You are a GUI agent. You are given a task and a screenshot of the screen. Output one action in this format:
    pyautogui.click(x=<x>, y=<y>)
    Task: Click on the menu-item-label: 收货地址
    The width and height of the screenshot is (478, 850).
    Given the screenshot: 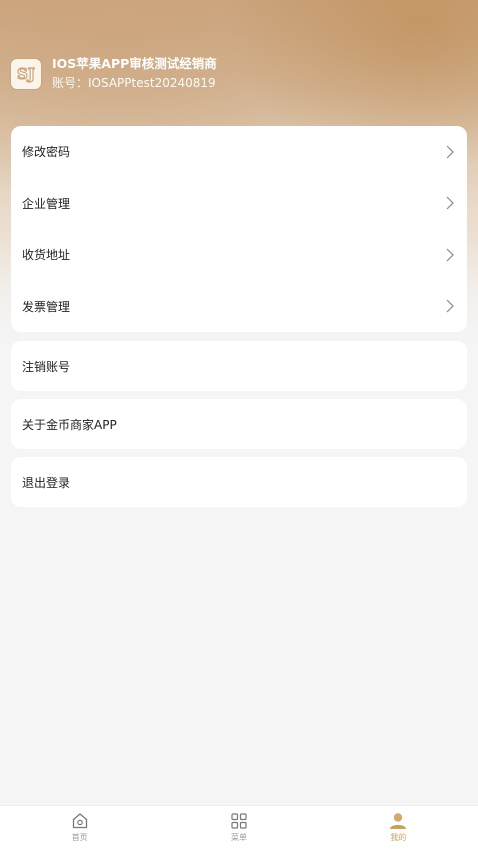 What is the action you would take?
    pyautogui.click(x=46, y=255)
    